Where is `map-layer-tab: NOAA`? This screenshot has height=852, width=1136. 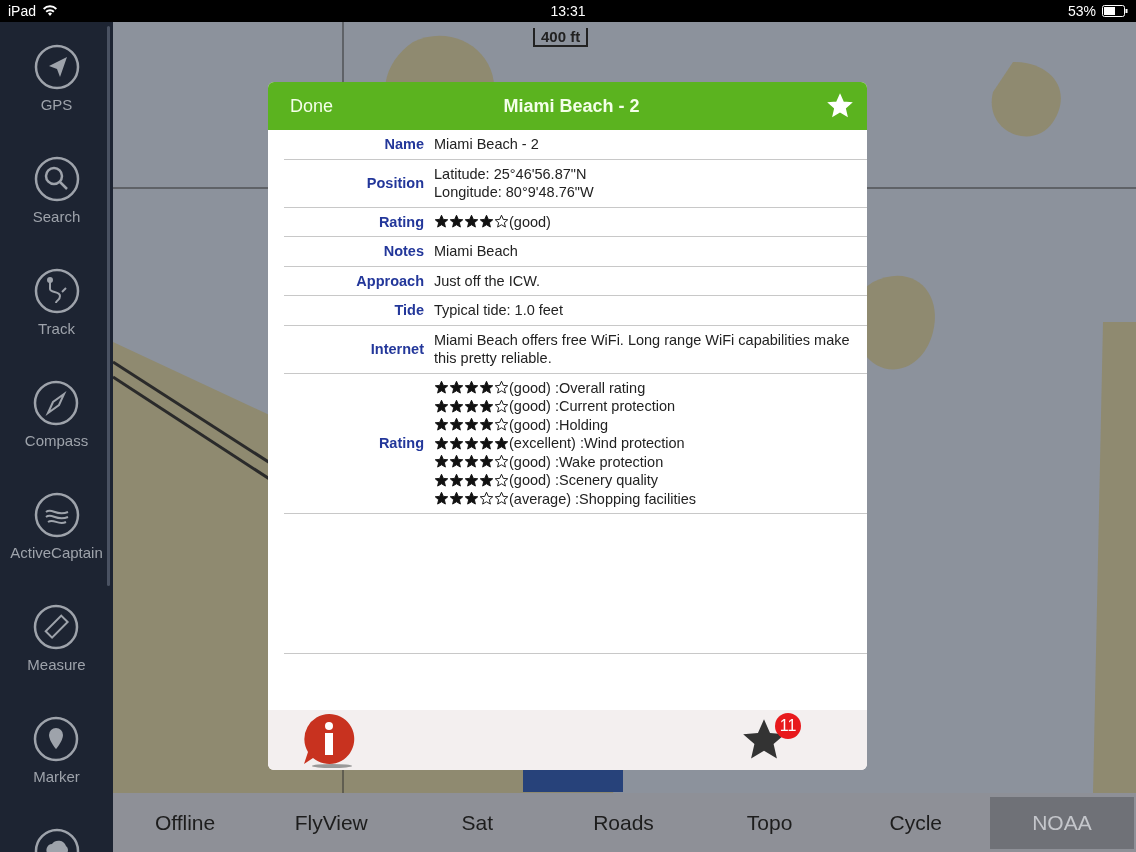 map-layer-tab: NOAA is located at coordinates (1061, 822).